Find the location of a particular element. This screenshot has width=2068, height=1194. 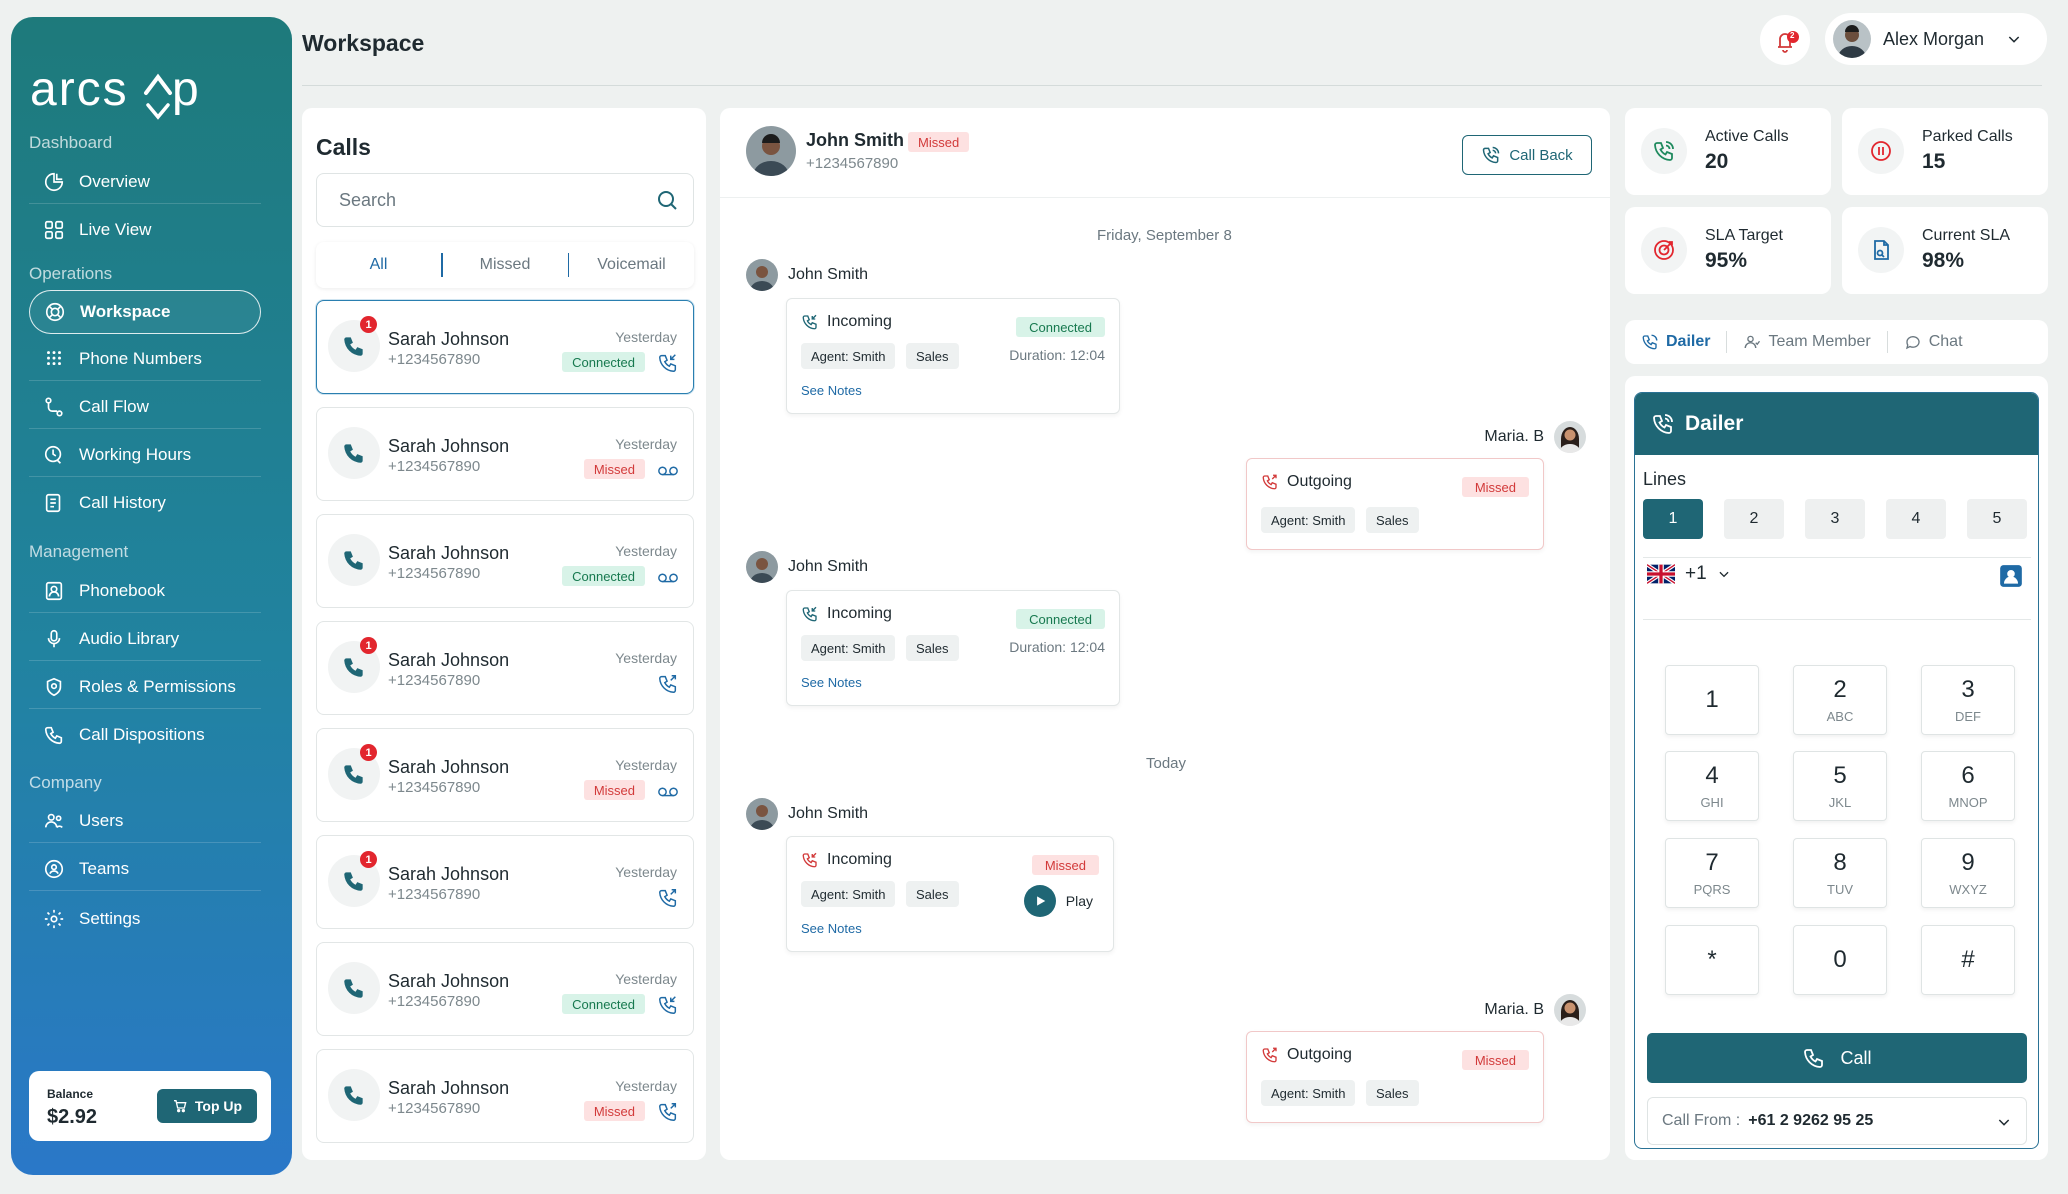

call-button: Call is located at coordinates (1837, 1058).